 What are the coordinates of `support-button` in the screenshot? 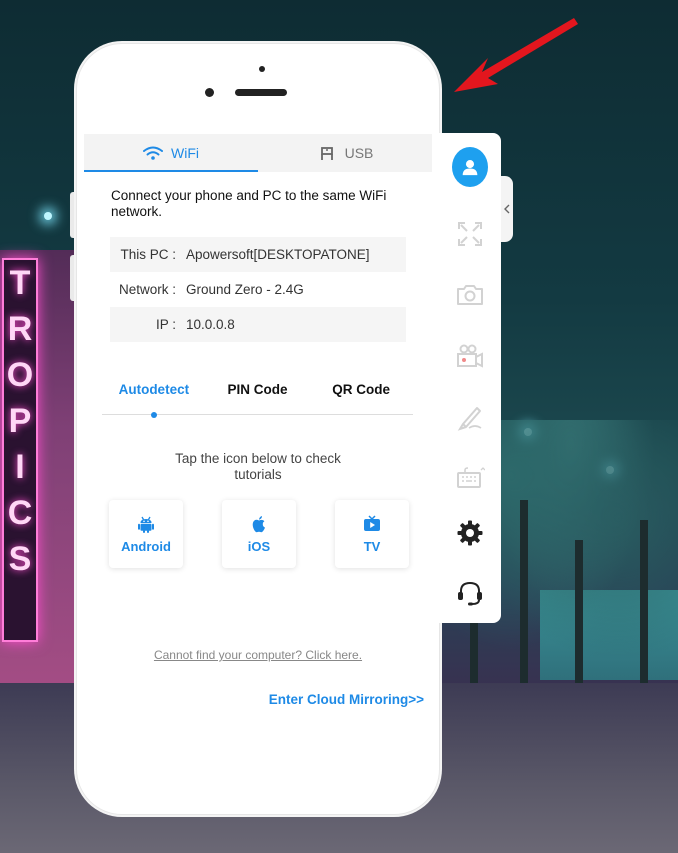 It's located at (470, 593).